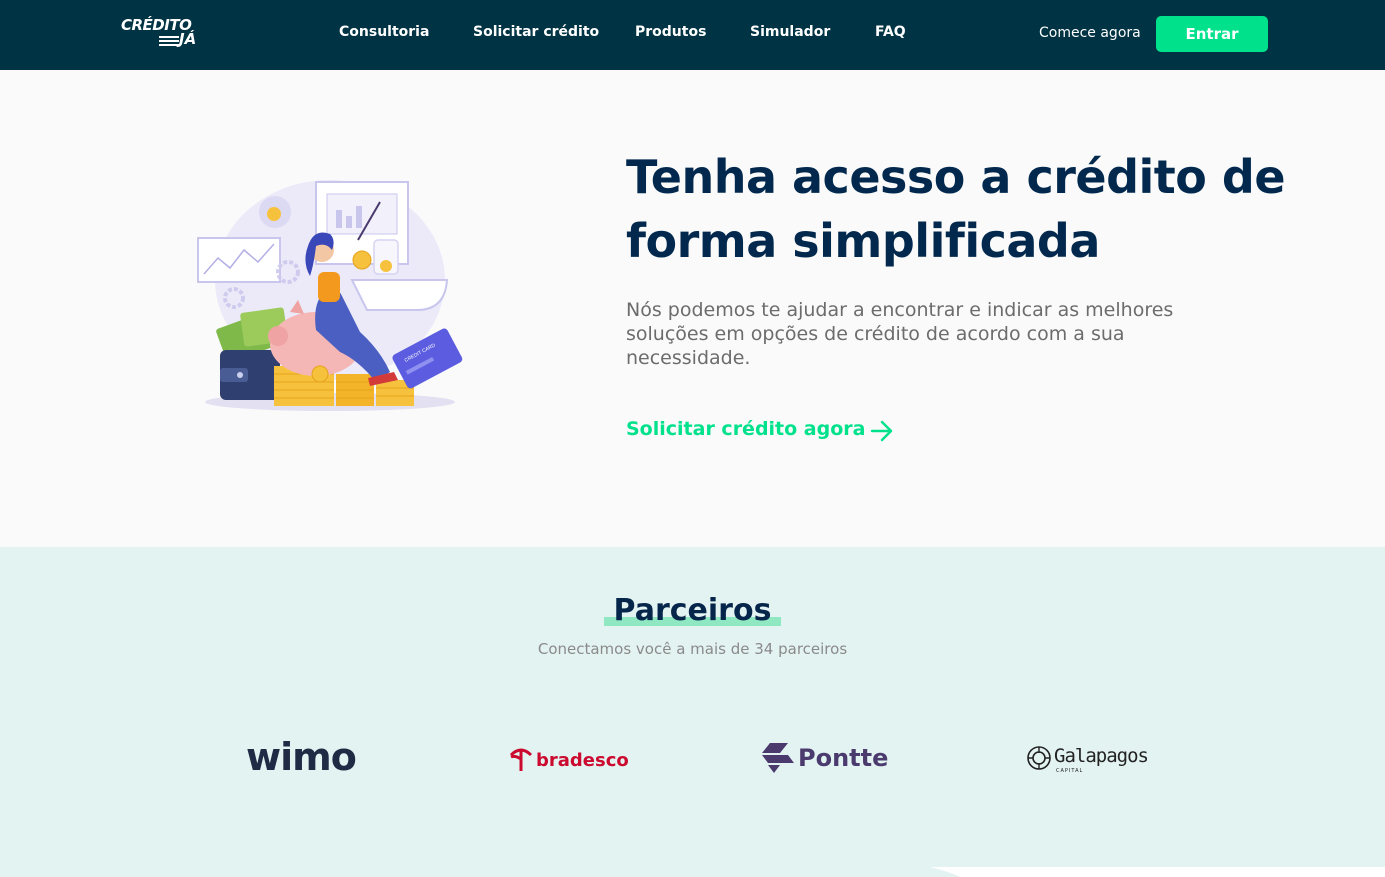 The height and width of the screenshot is (877, 1385). What do you see at coordinates (582, 760) in the screenshot?
I see `bradesco-wordmark: bradesco` at bounding box center [582, 760].